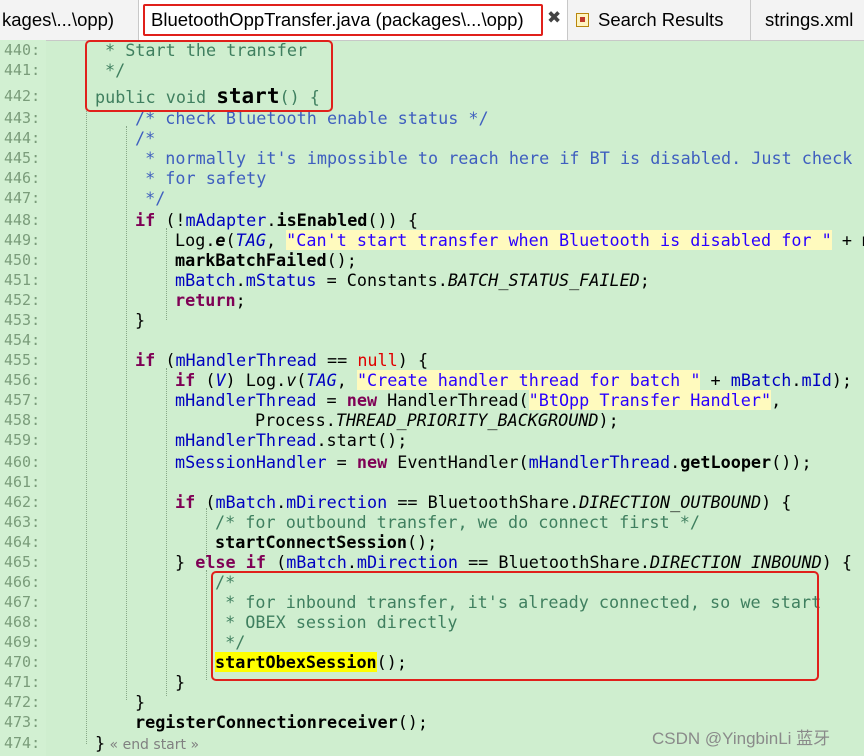  What do you see at coordinates (22, 562) in the screenshot?
I see `line-number: 465:` at bounding box center [22, 562].